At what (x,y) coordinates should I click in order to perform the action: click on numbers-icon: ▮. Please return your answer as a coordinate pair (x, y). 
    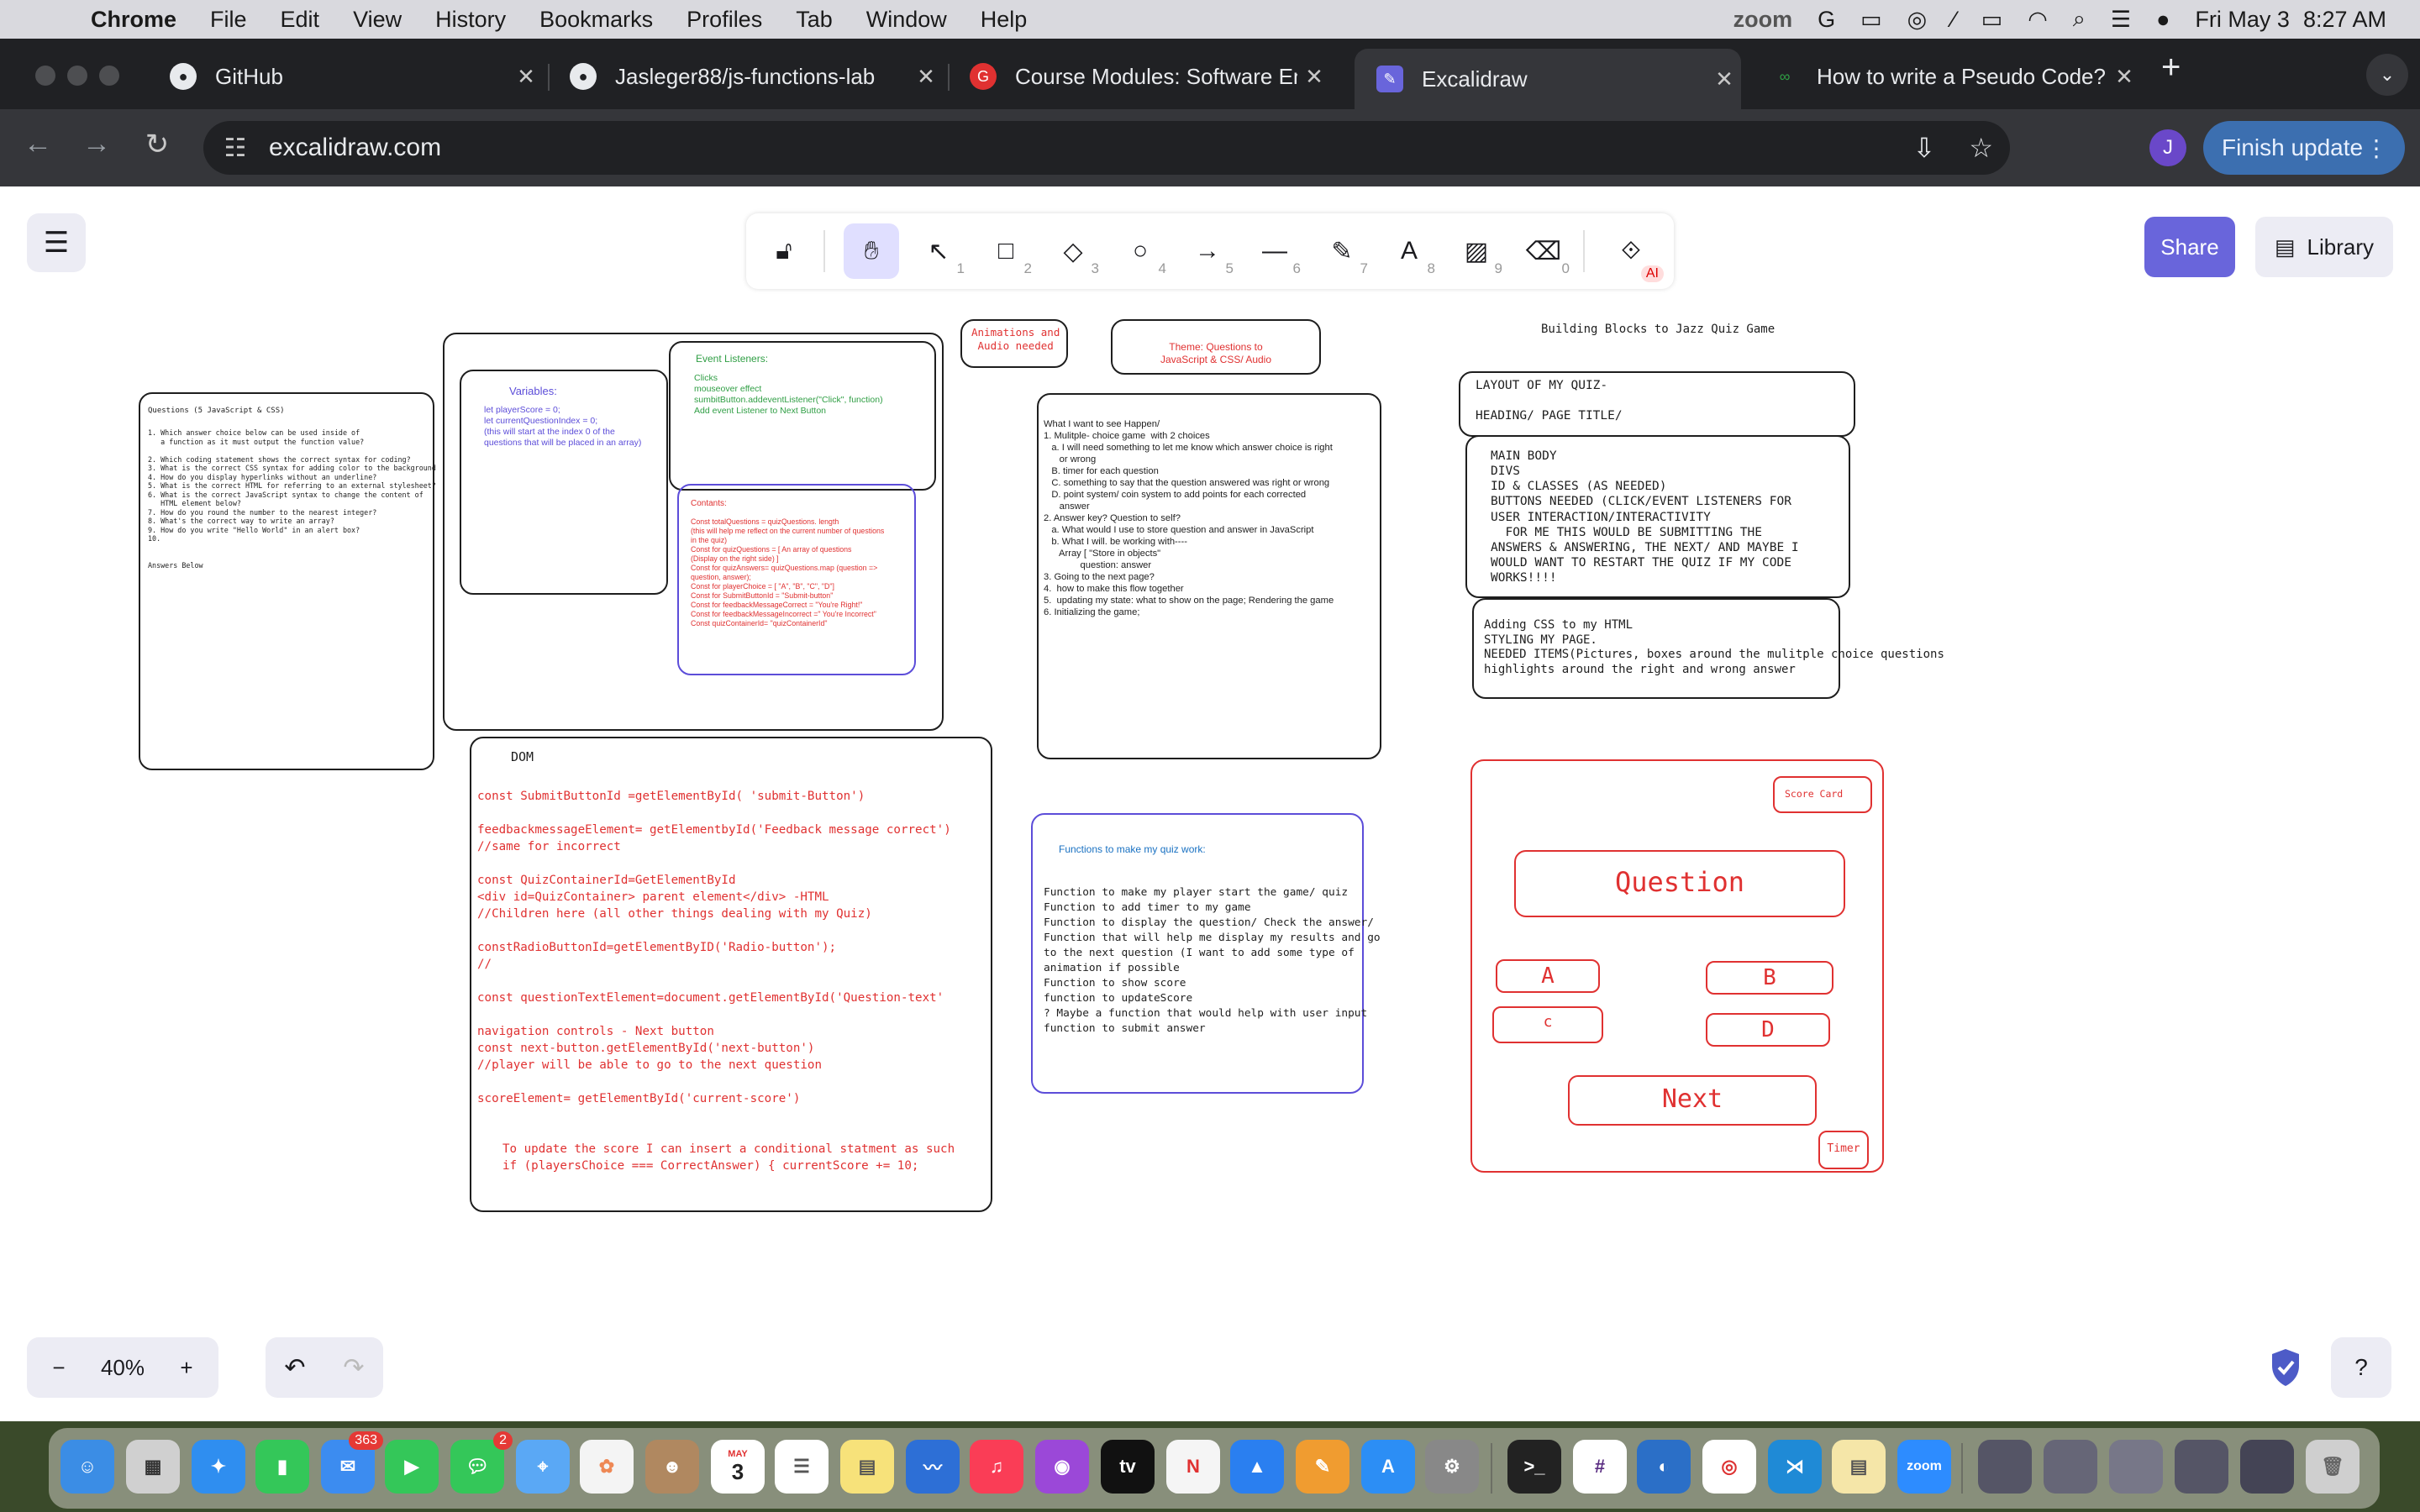
    Looking at the image, I should click on (282, 1467).